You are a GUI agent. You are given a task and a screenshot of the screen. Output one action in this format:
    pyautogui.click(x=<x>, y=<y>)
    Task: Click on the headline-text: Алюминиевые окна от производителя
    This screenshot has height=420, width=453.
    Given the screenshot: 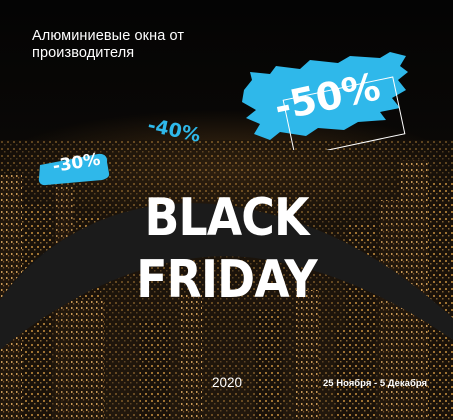 What is the action you would take?
    pyautogui.click(x=108, y=44)
    